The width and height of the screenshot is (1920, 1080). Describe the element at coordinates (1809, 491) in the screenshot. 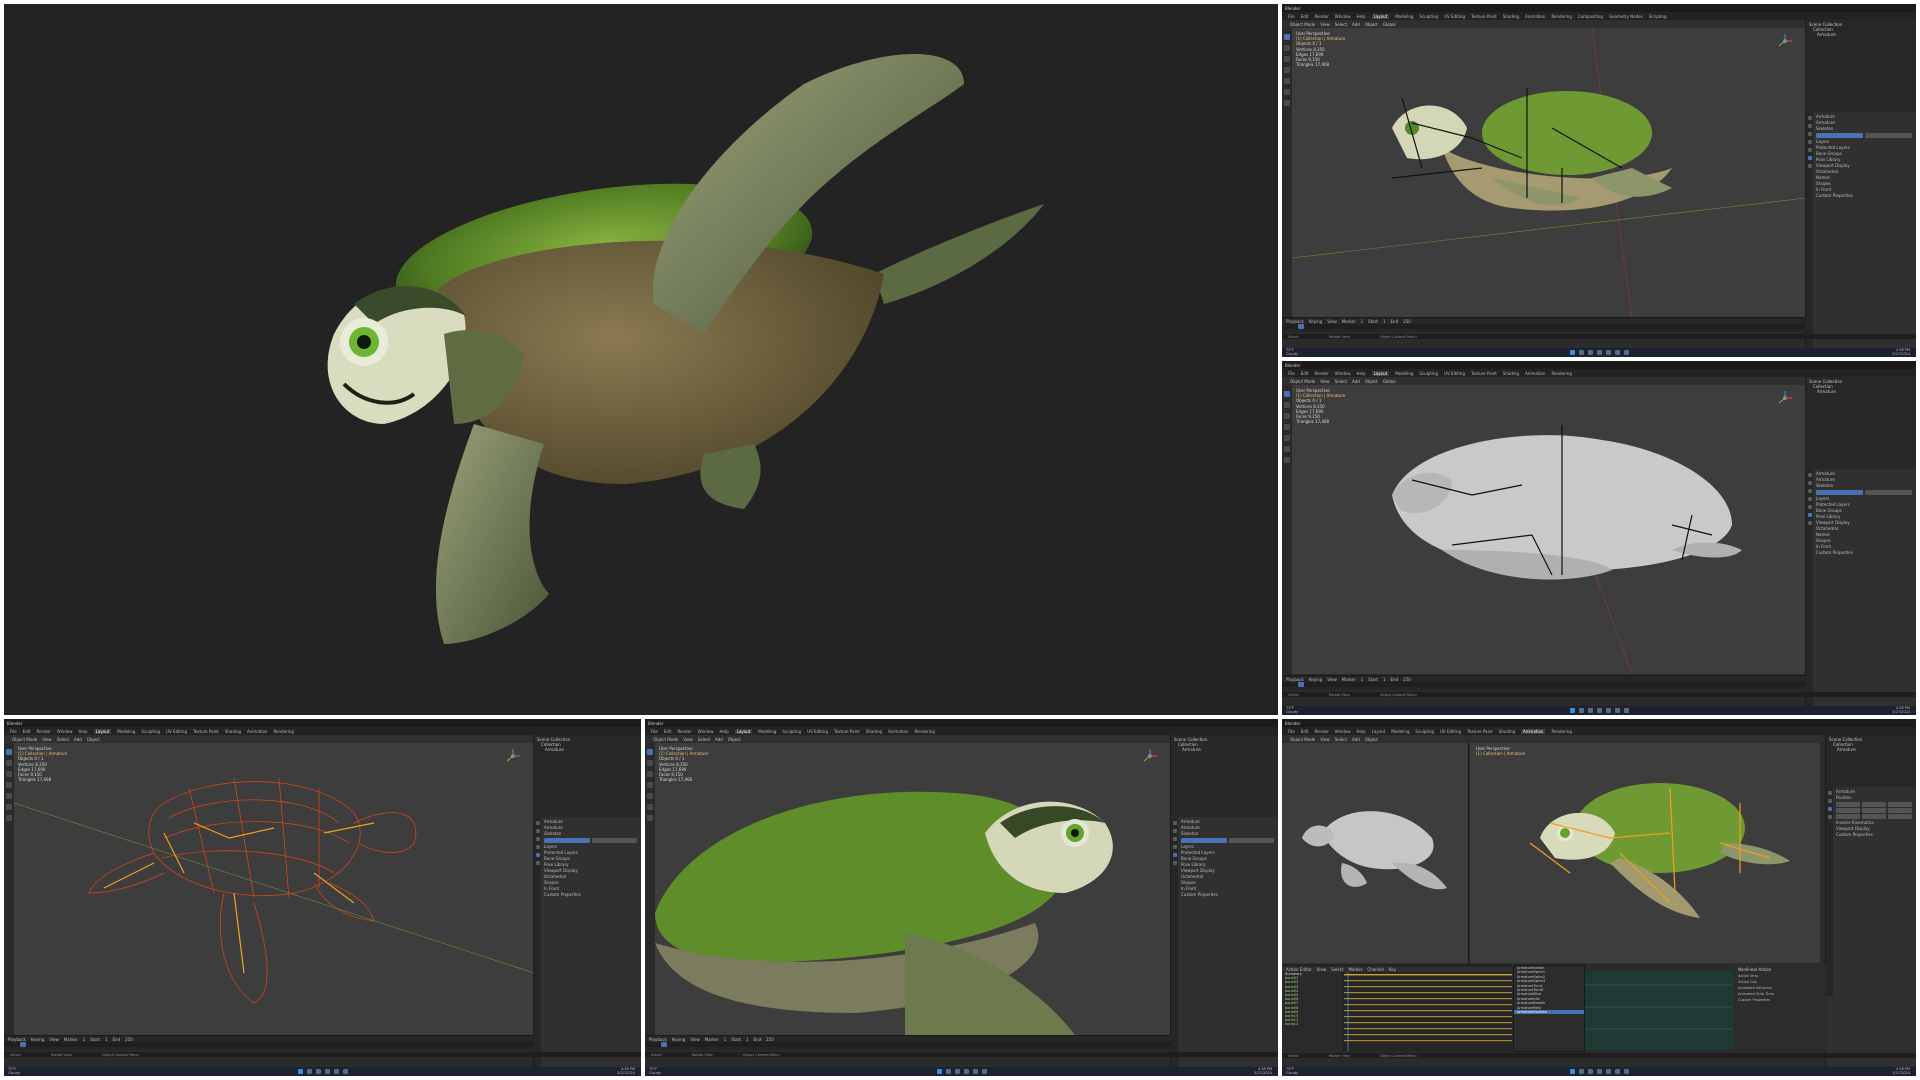

I see `output-tab-icon` at that location.